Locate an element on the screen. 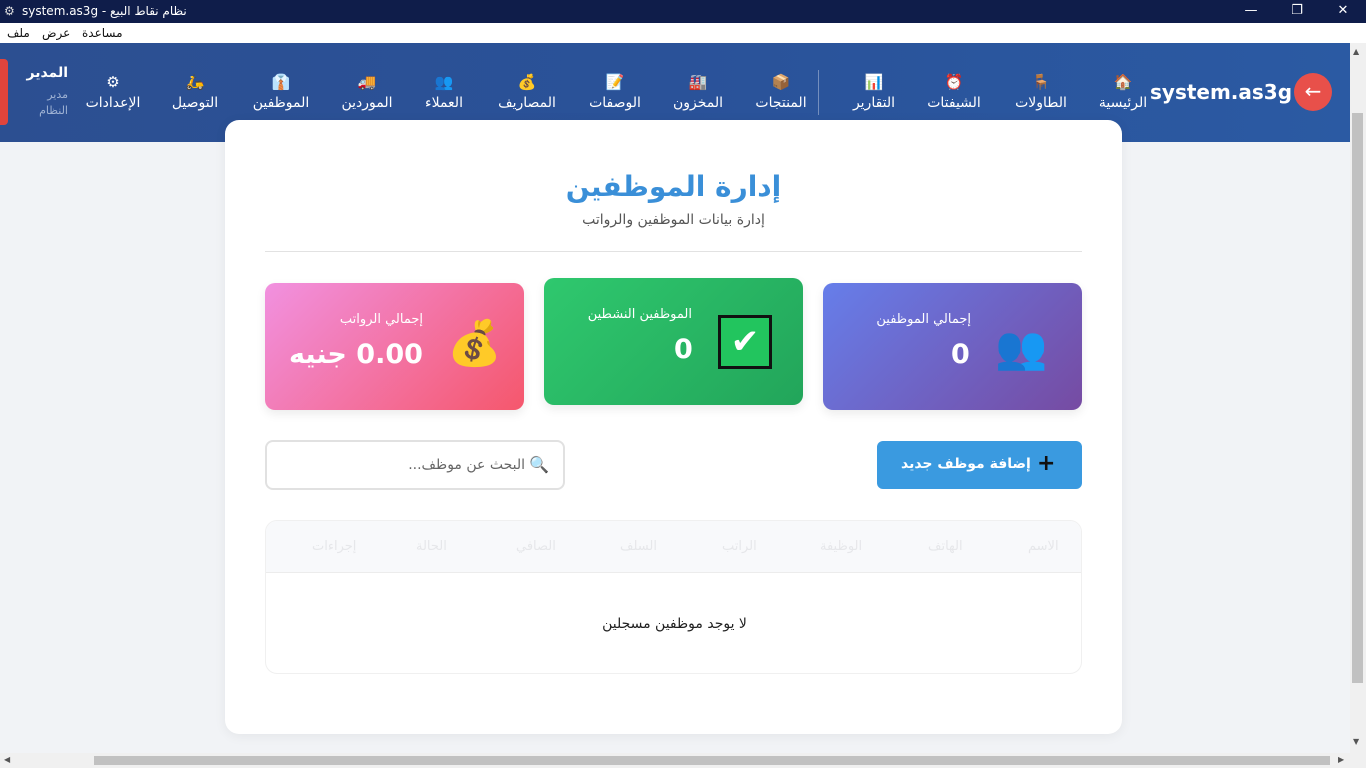 This screenshot has width=1366, height=768. nav-item-inventory: 🏭 المخزون is located at coordinates (698, 95).